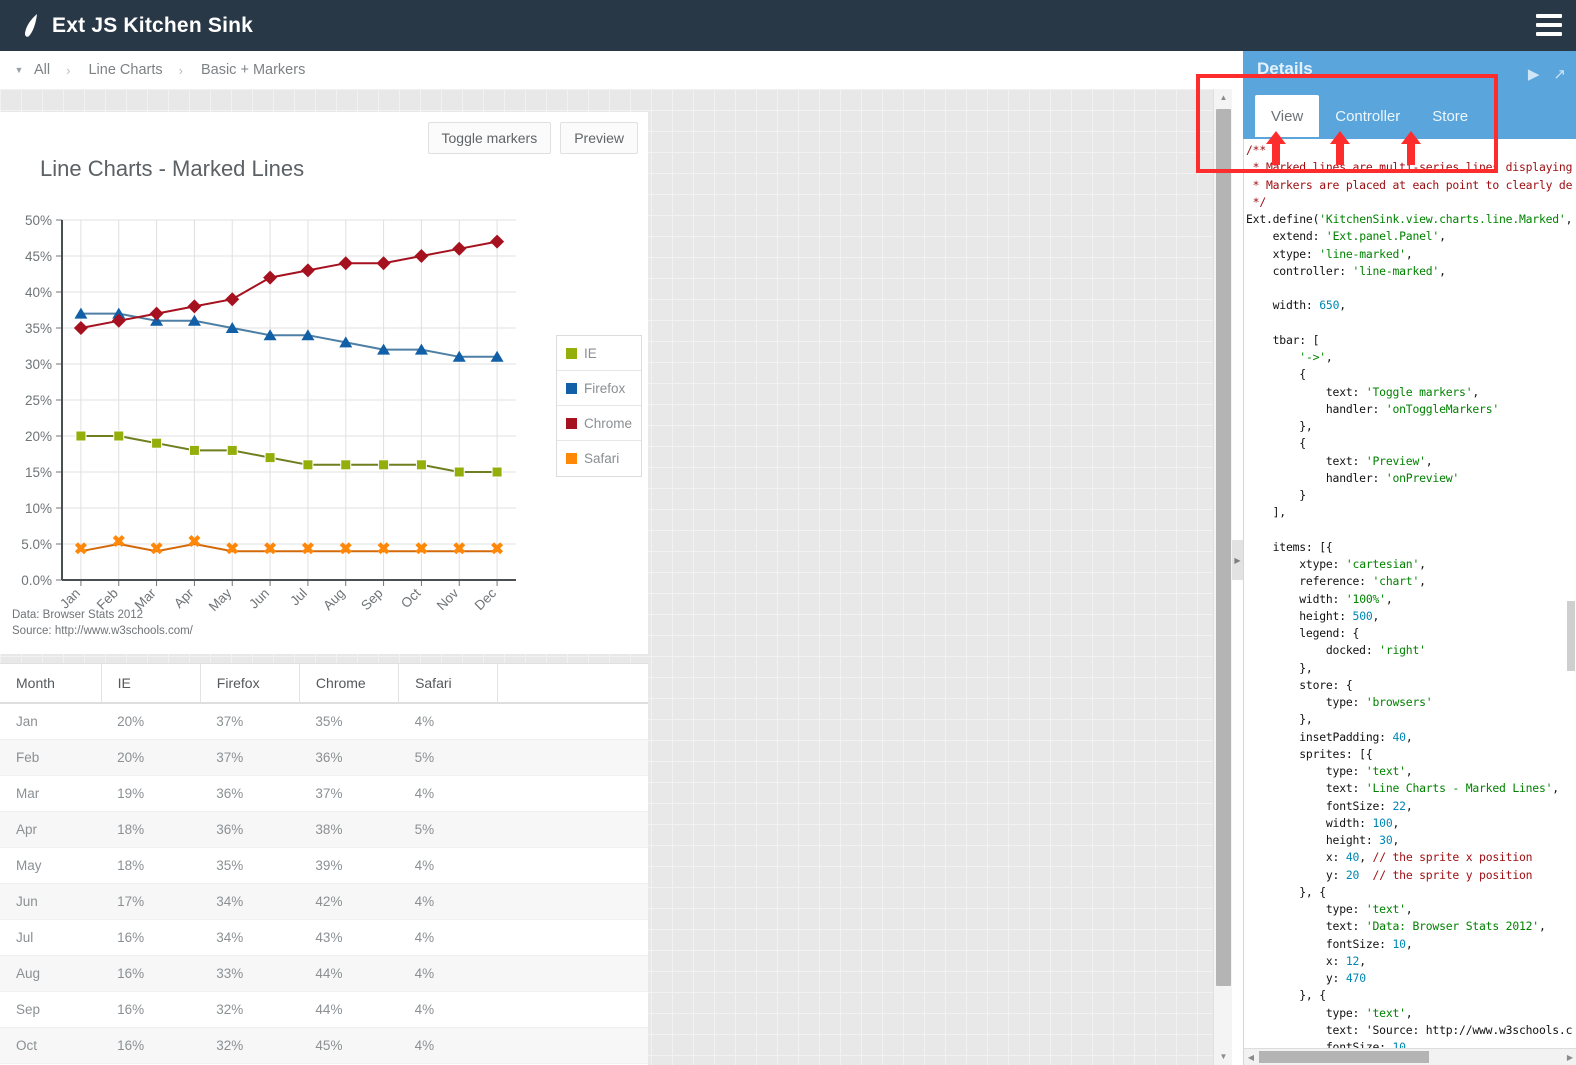 This screenshot has height=1065, width=1576. Describe the element at coordinates (250, 684) in the screenshot. I see `column-header-firefox: Firefox` at that location.